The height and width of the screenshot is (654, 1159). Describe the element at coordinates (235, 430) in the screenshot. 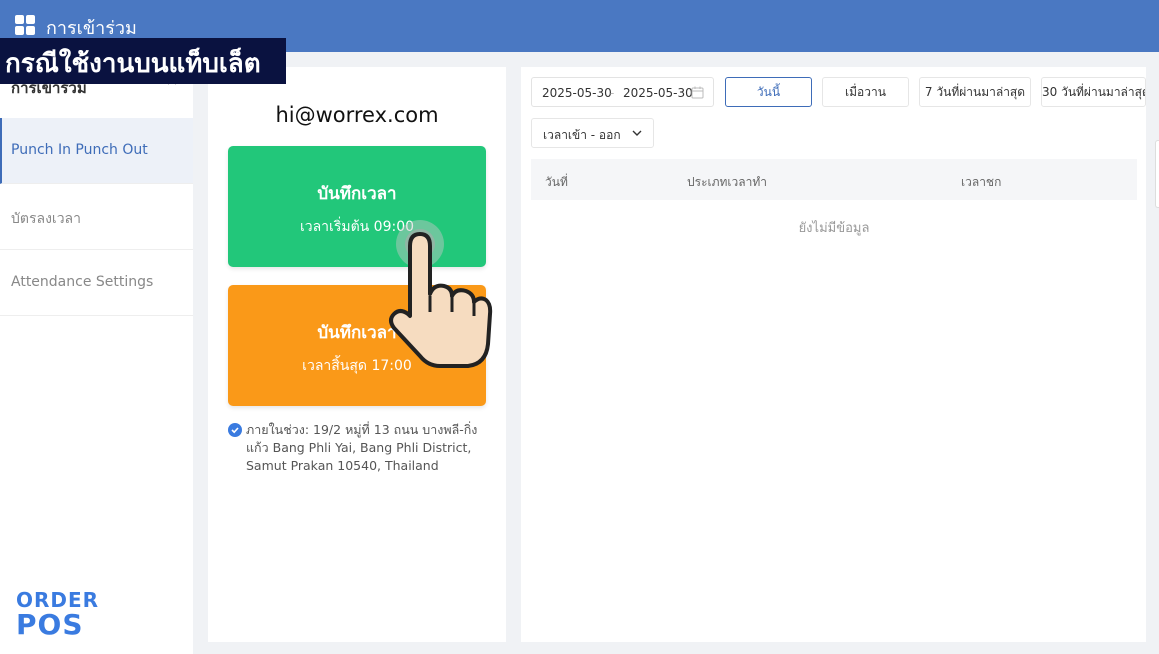

I see `check-circle-icon` at that location.